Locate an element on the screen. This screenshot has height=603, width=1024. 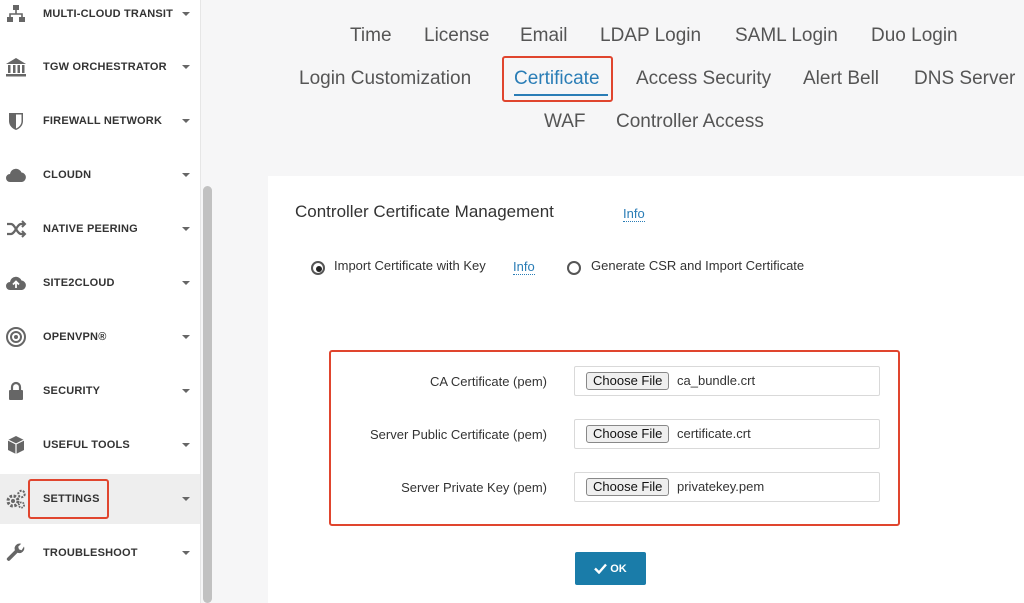
shuffle-arrows-icon is located at coordinates (16, 229).